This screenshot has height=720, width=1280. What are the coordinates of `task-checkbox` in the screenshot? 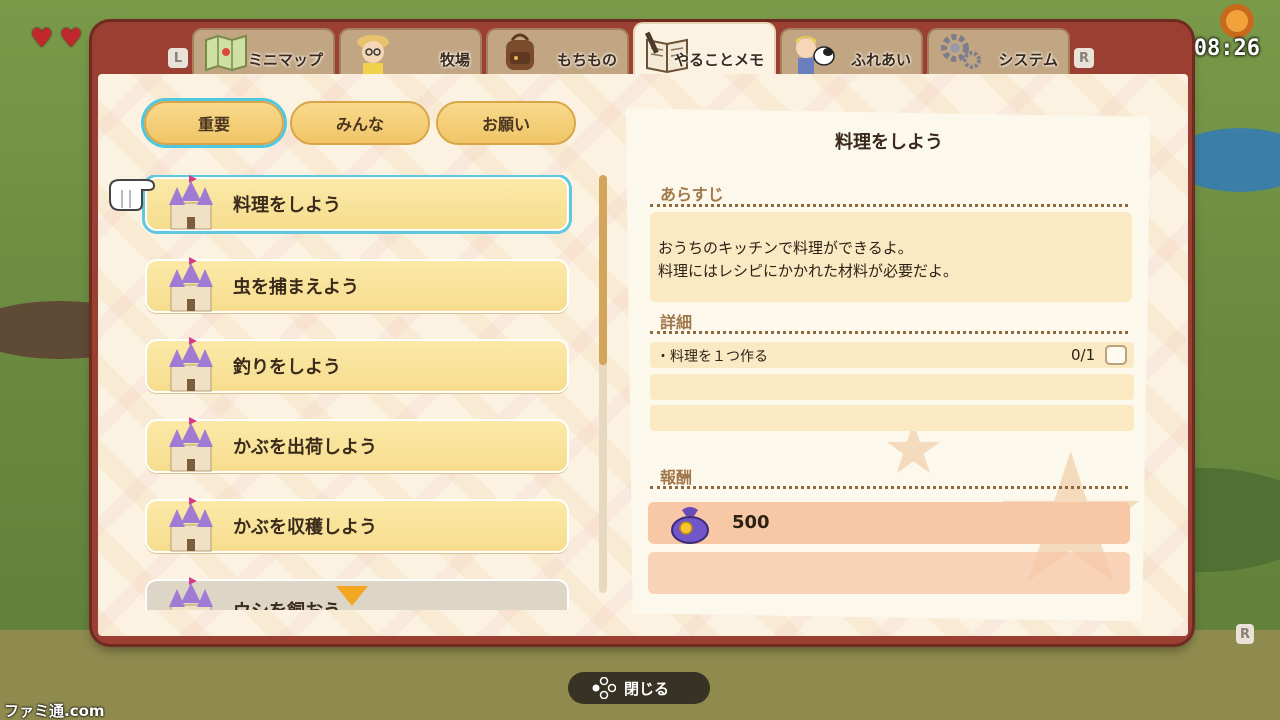 It's located at (1116, 355).